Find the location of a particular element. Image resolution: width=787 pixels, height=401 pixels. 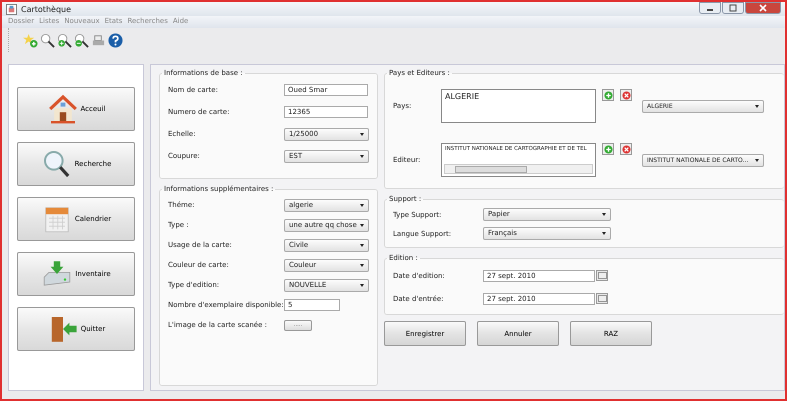

horizontal-scrollbar is located at coordinates (518, 169).